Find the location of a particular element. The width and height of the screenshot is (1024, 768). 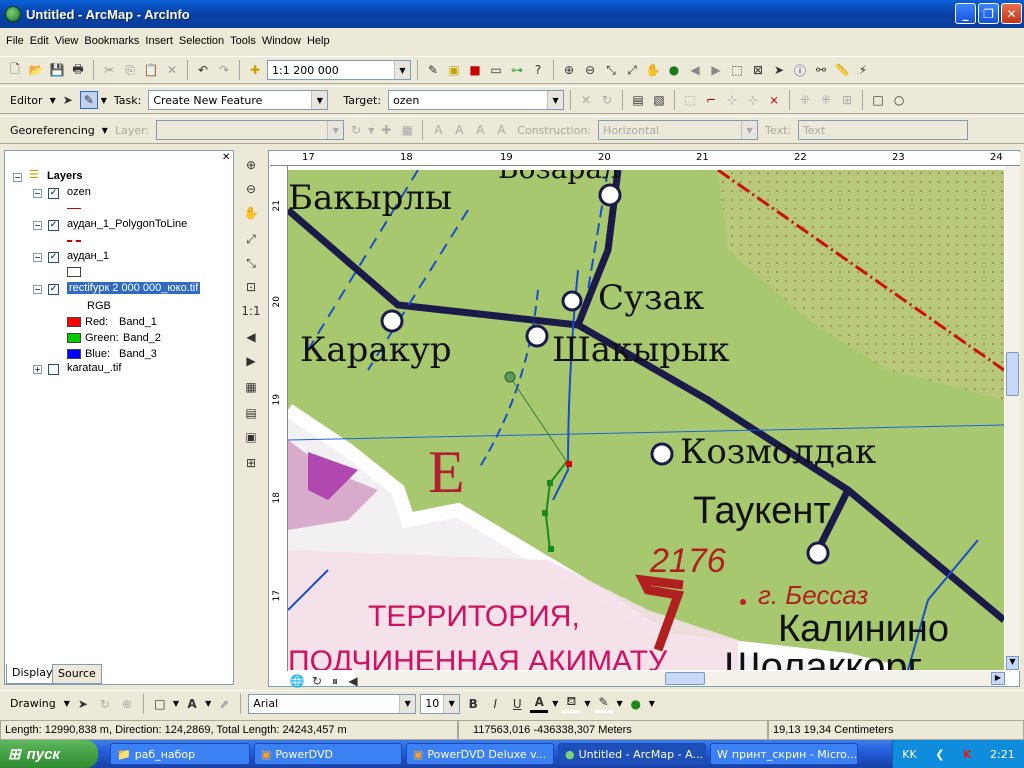

menu-window: Window is located at coordinates (281, 41).